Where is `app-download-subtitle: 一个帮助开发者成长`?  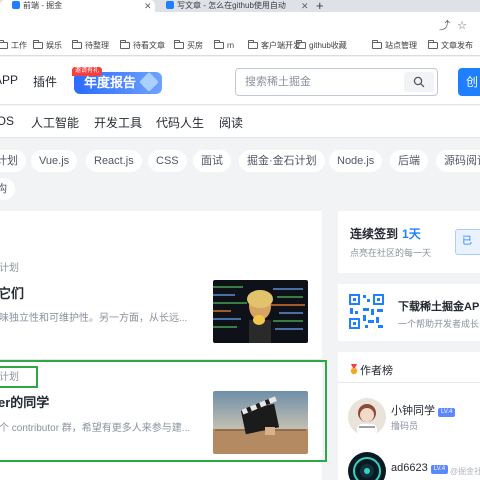
app-download-subtitle: 一个帮助开发者成长 is located at coordinates (439, 324).